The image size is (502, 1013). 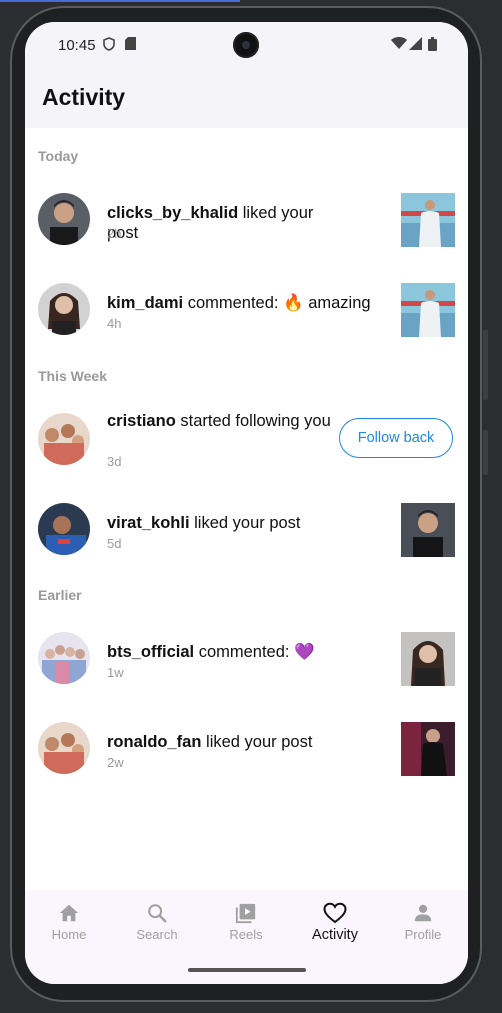 I want to click on home-icon, so click(x=69, y=913).